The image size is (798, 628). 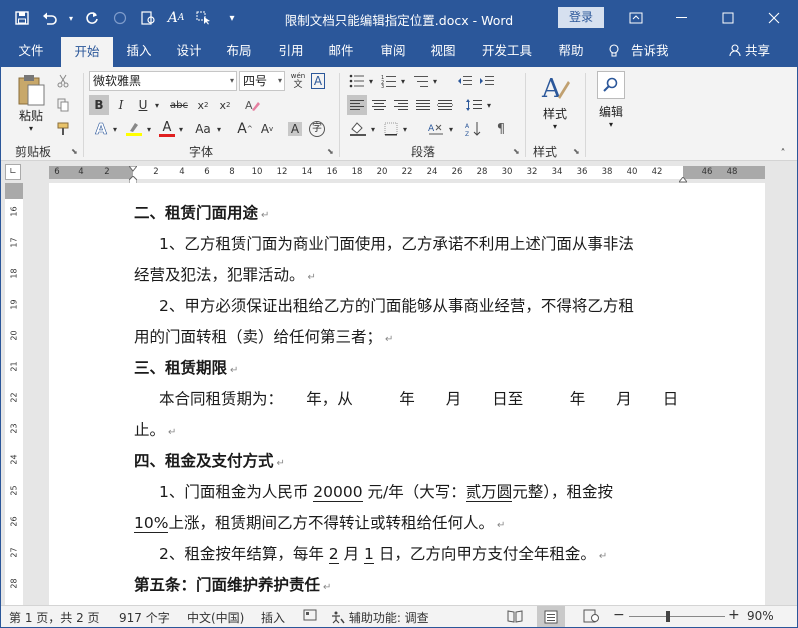 I want to click on tab-selector: ∟, so click(x=13, y=172).